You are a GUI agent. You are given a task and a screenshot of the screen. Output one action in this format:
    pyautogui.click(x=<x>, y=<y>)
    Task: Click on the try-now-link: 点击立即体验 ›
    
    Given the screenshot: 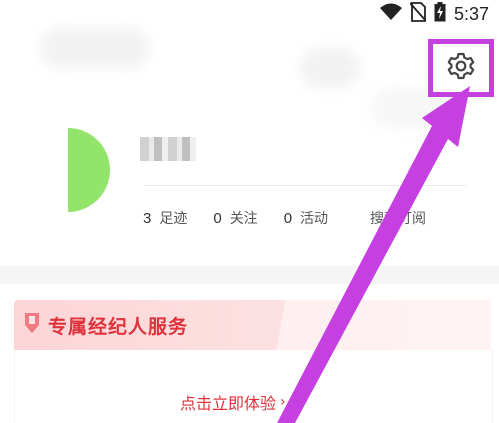 What is the action you would take?
    pyautogui.click(x=233, y=402)
    